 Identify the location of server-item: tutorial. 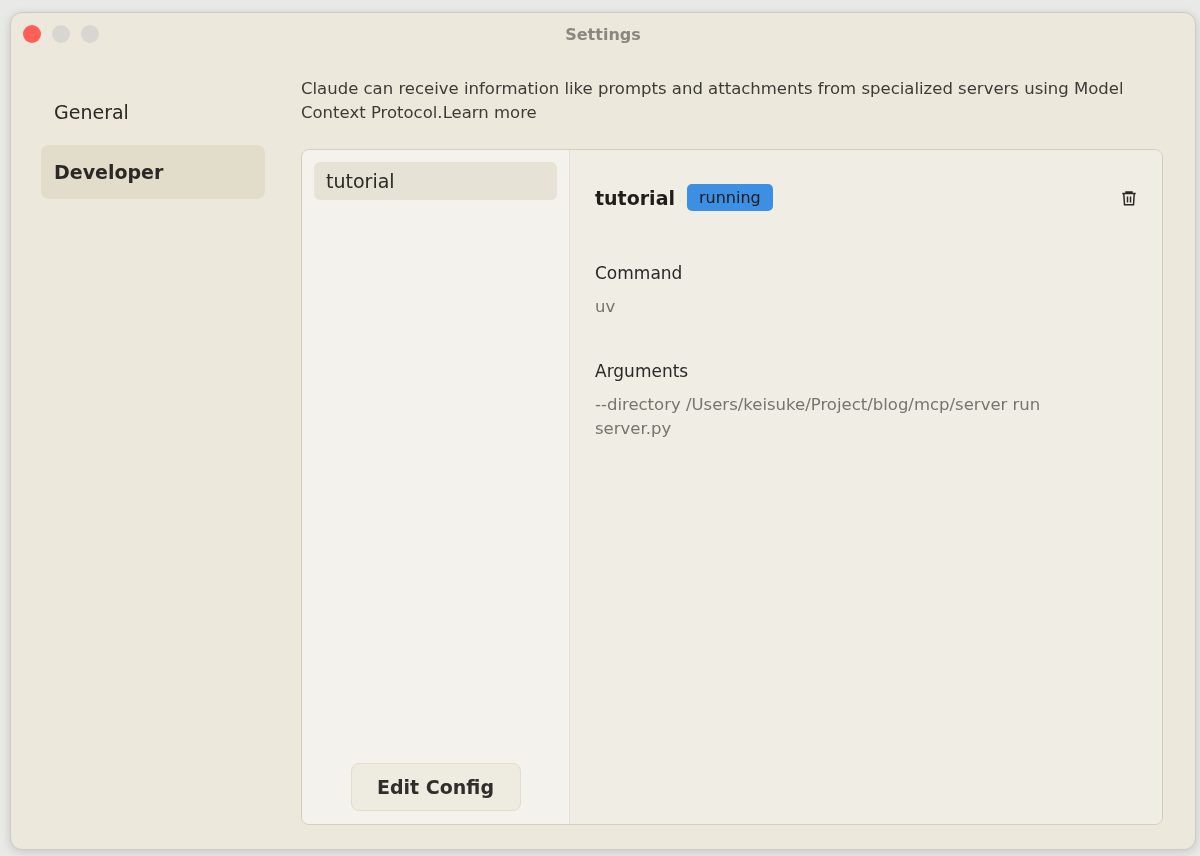
(435, 181).